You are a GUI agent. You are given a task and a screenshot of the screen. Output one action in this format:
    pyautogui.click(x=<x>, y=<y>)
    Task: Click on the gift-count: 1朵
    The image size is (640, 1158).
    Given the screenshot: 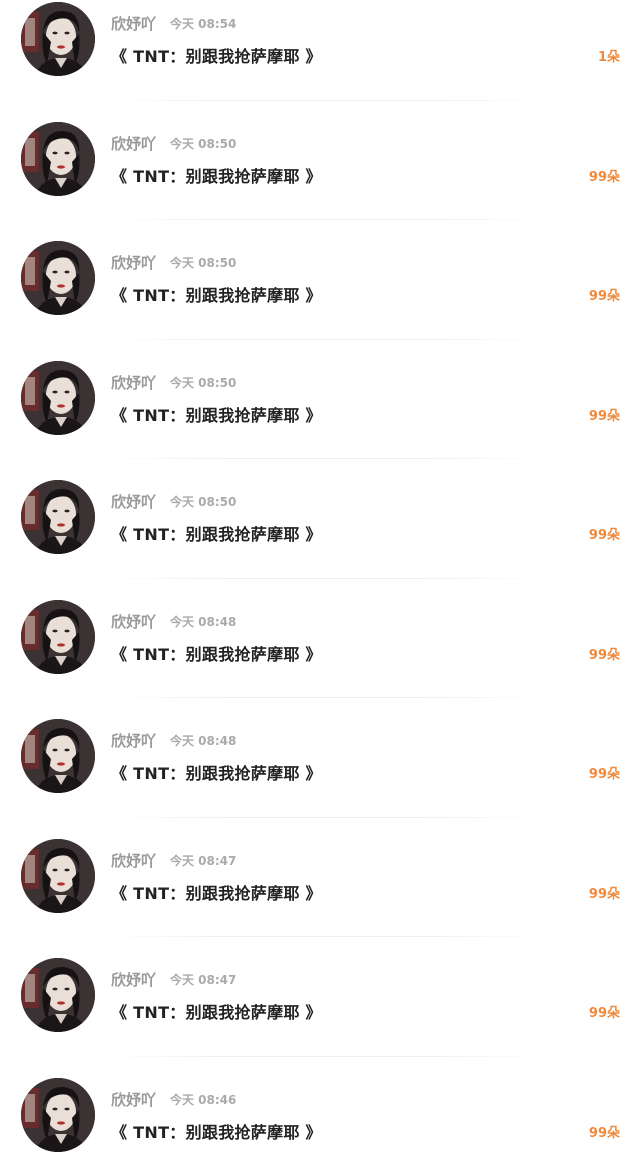 What is the action you would take?
    pyautogui.click(x=608, y=57)
    